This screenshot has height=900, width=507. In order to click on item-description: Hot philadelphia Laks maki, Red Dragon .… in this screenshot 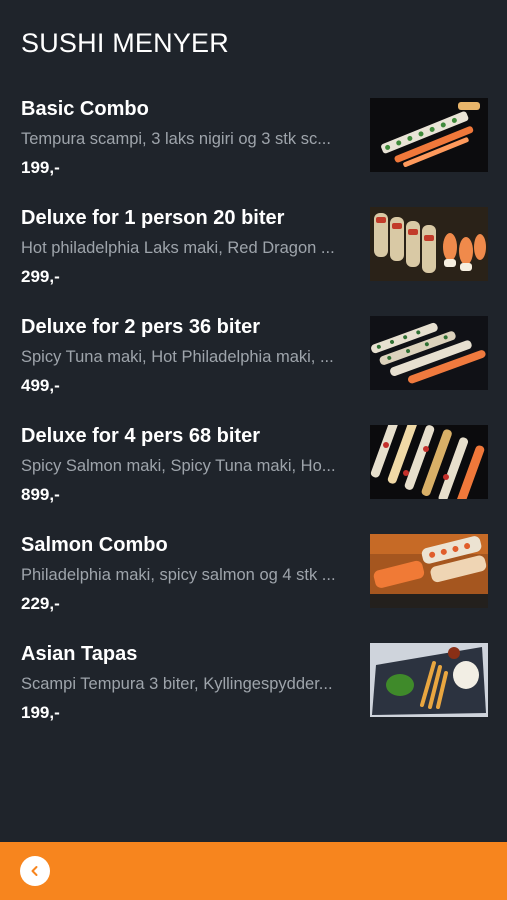, I will do `click(178, 248)`.